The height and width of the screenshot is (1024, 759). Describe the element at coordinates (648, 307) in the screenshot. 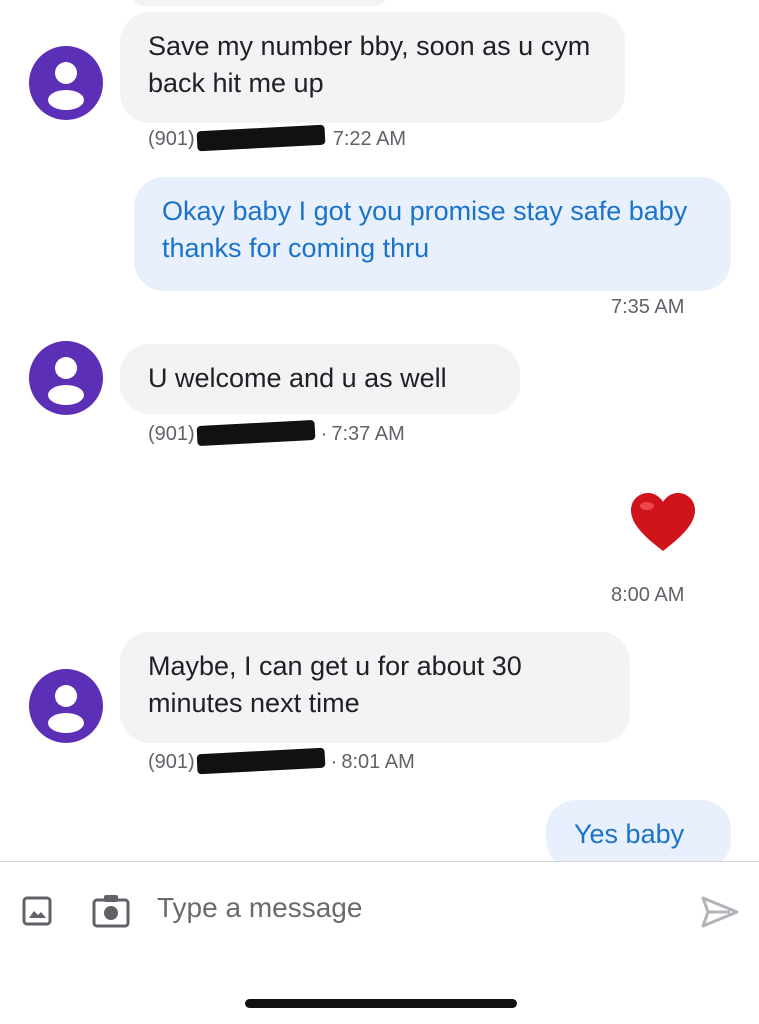

I see `message-time: 7:35 AM` at that location.